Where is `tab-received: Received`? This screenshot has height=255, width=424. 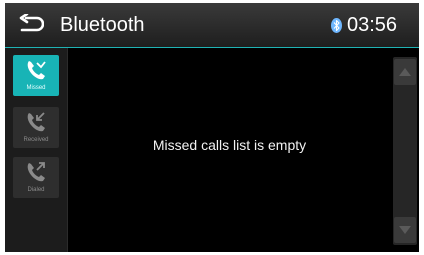 tab-received: Received is located at coordinates (36, 127).